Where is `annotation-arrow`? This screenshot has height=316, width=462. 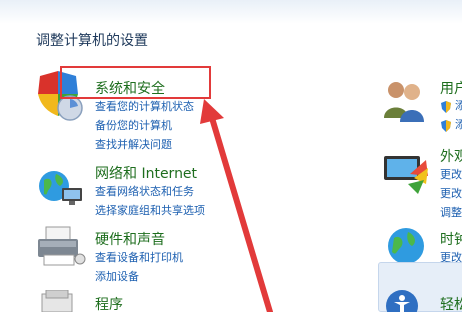
annotation-arrow is located at coordinates (236, 205).